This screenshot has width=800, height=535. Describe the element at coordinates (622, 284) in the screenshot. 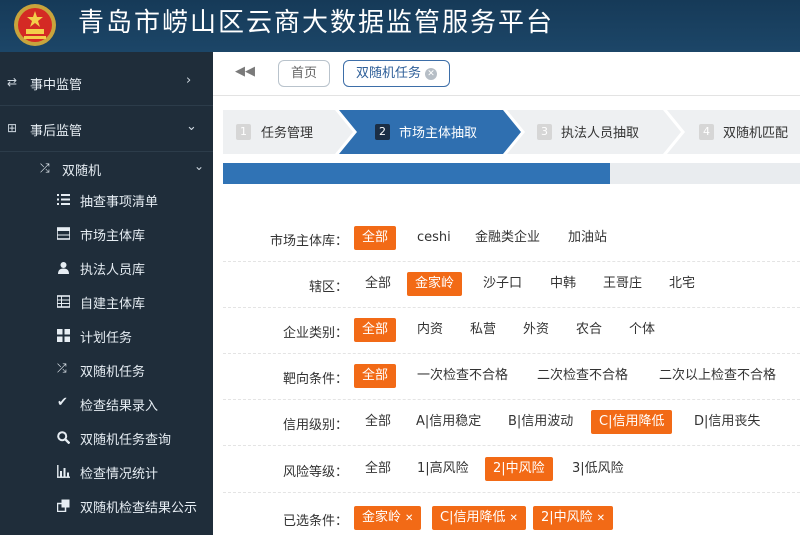

I see `filter-option-wanggezhuang: 王哥庄` at that location.